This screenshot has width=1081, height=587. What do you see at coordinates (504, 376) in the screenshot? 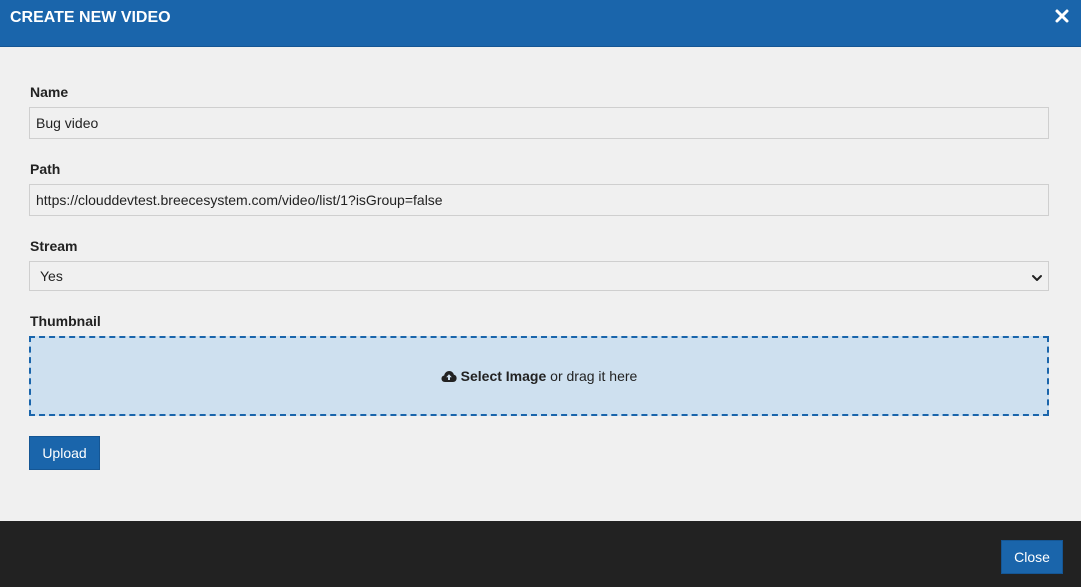
I see `select-image-link: Select Image` at bounding box center [504, 376].